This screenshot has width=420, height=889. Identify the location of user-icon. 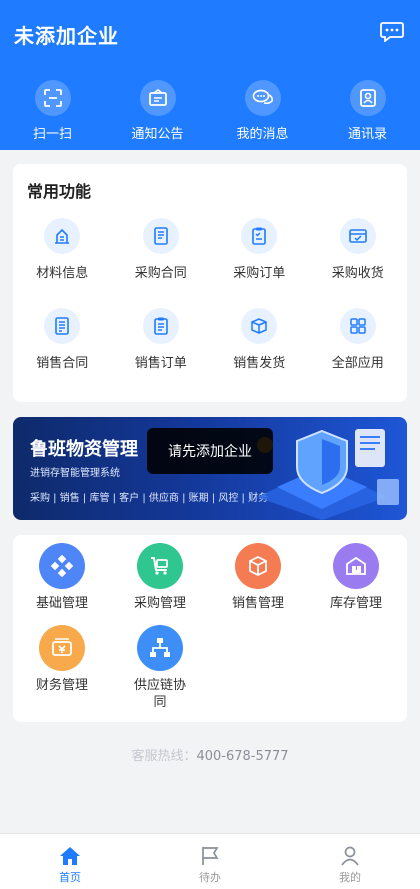
(350, 856).